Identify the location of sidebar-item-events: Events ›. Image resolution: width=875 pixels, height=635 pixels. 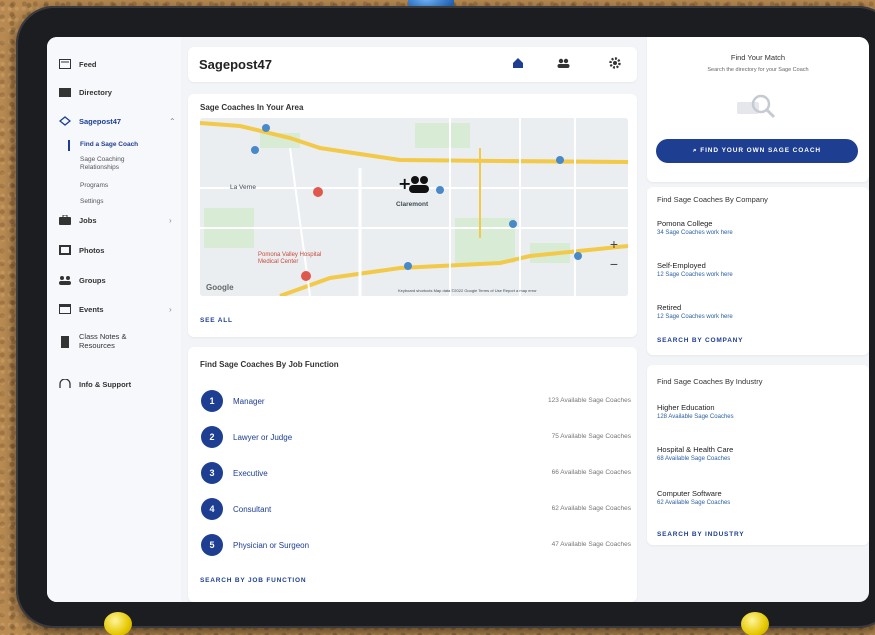
(115, 309).